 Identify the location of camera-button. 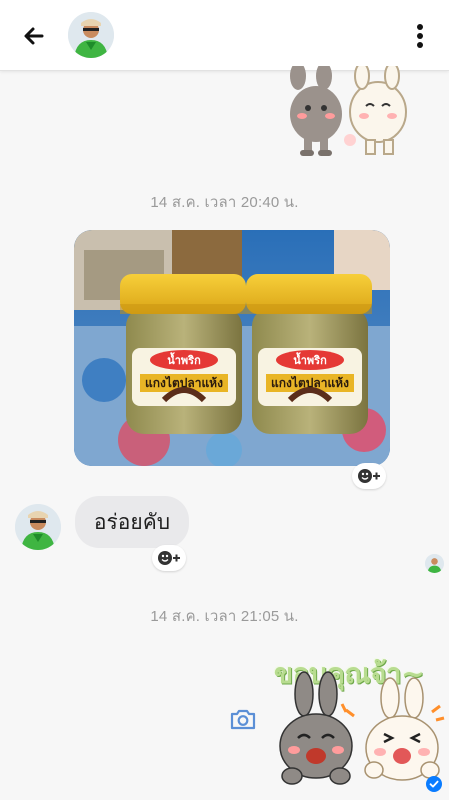
(243, 719).